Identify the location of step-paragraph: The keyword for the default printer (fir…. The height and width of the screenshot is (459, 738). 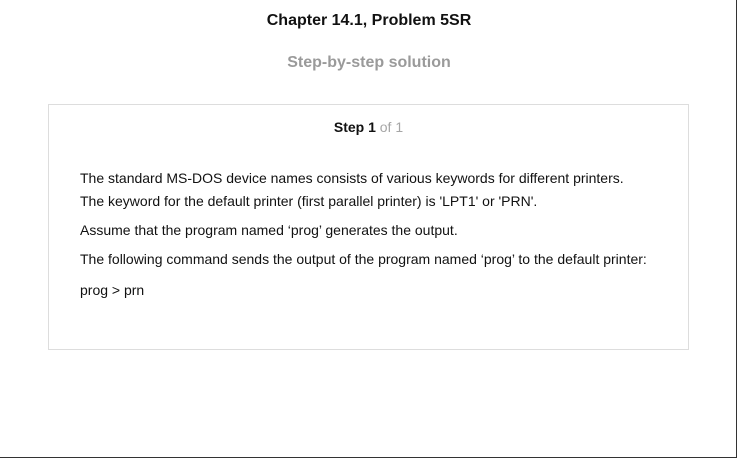
(309, 201).